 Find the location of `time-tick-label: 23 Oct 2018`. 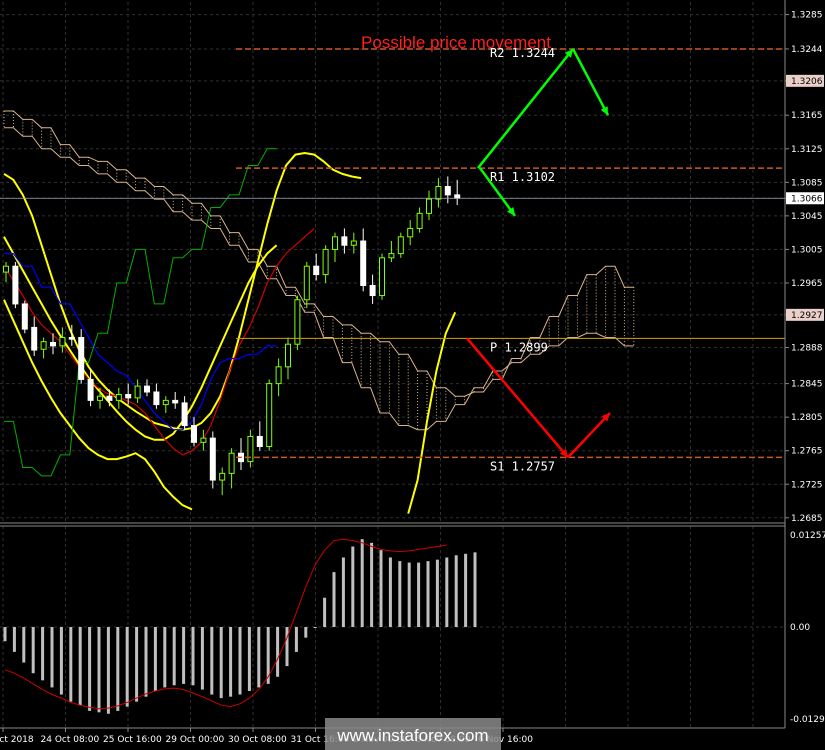

time-tick-label: 23 Oct 2018 is located at coordinates (17, 740).